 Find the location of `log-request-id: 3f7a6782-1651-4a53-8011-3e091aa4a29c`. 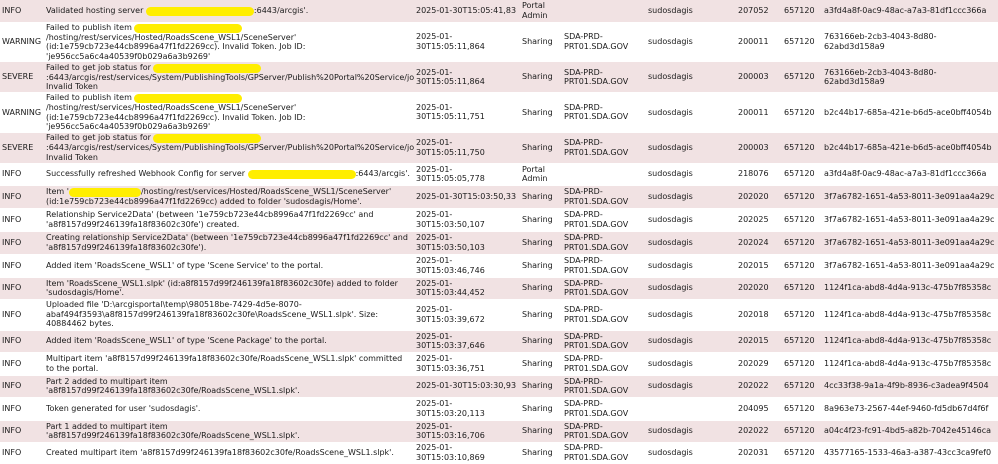

log-request-id: 3f7a6782-1651-4a53-8011-3e091aa4a29c is located at coordinates (910, 243).